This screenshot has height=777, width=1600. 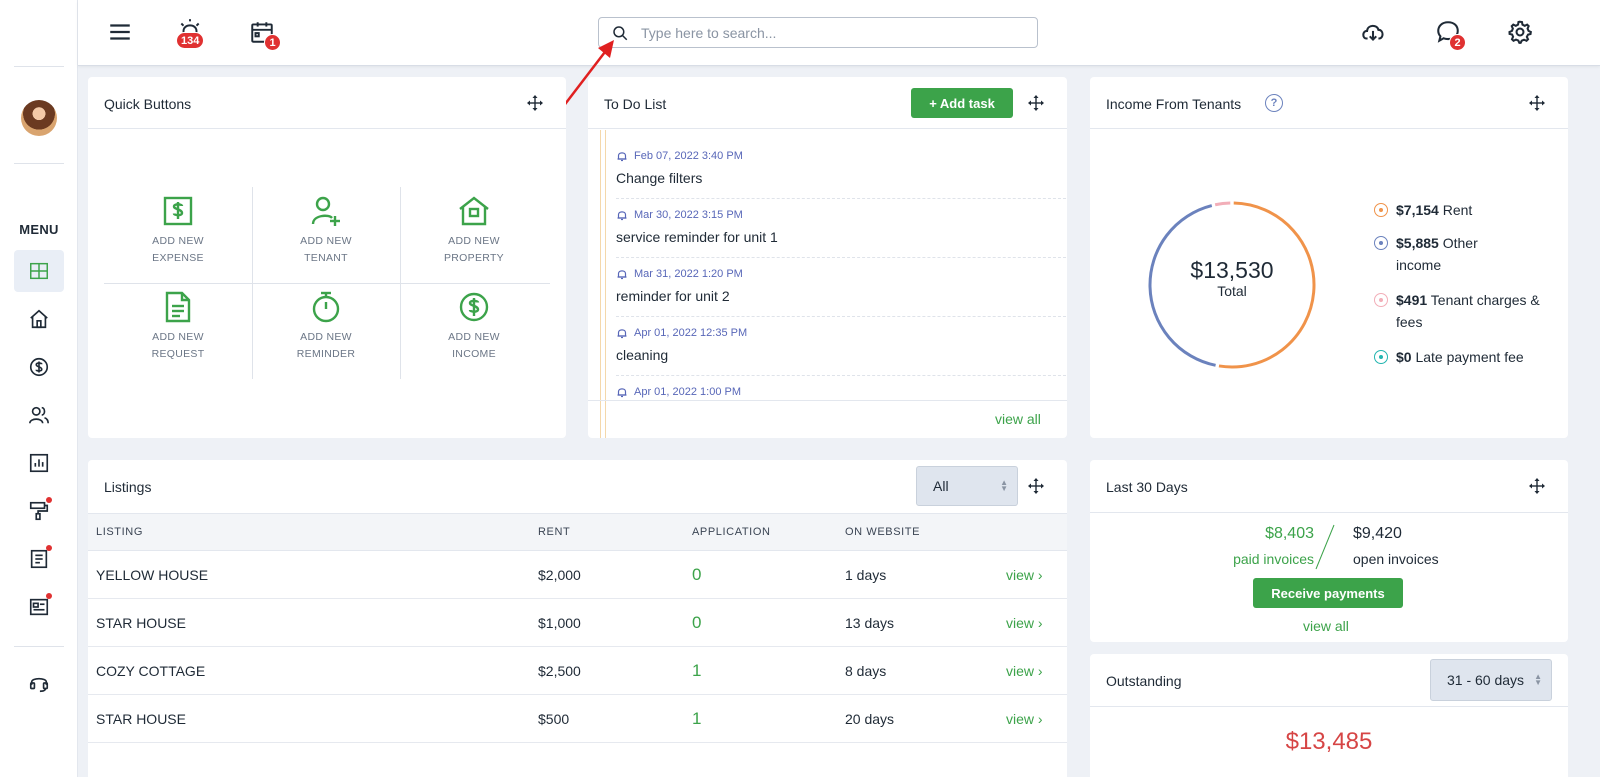 I want to click on menu-toggle-button, so click(x=120, y=32).